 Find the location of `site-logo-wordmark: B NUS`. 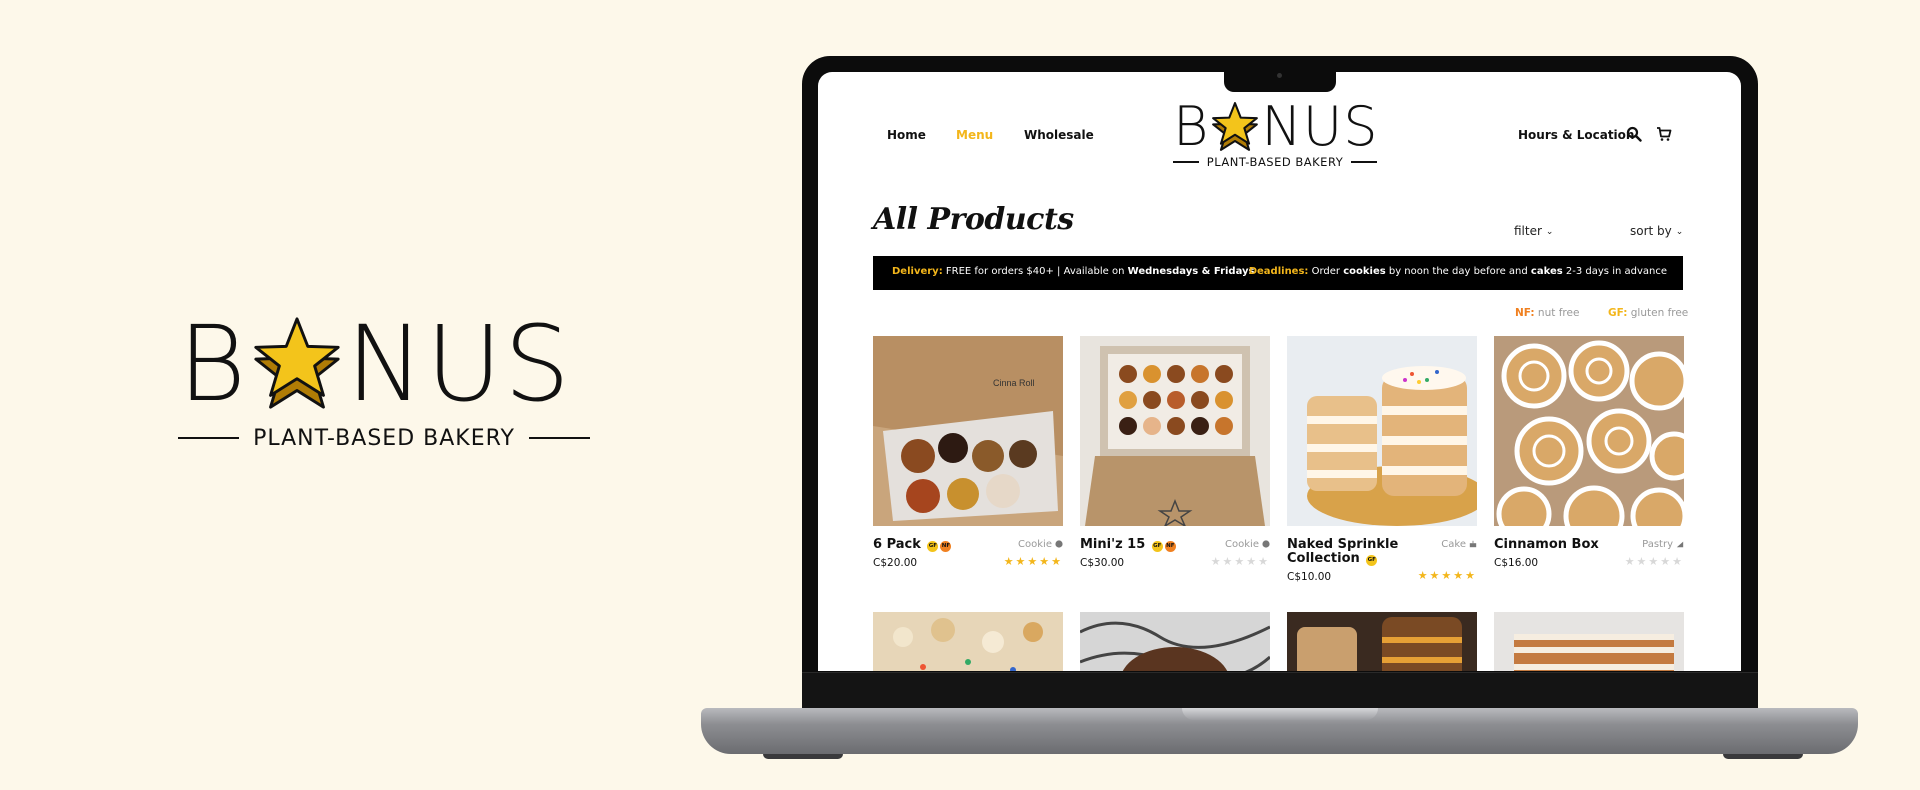

site-logo-wordmark: B NUS is located at coordinates (1276, 127).